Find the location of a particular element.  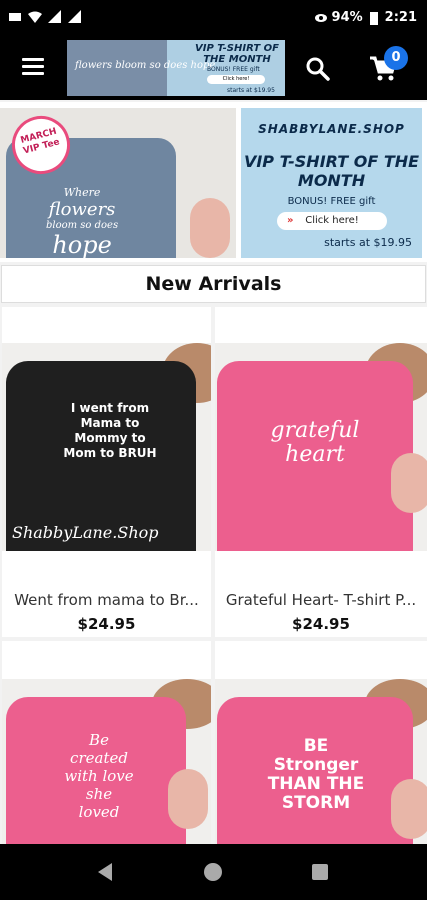

navigation-bar is located at coordinates (213, 872).